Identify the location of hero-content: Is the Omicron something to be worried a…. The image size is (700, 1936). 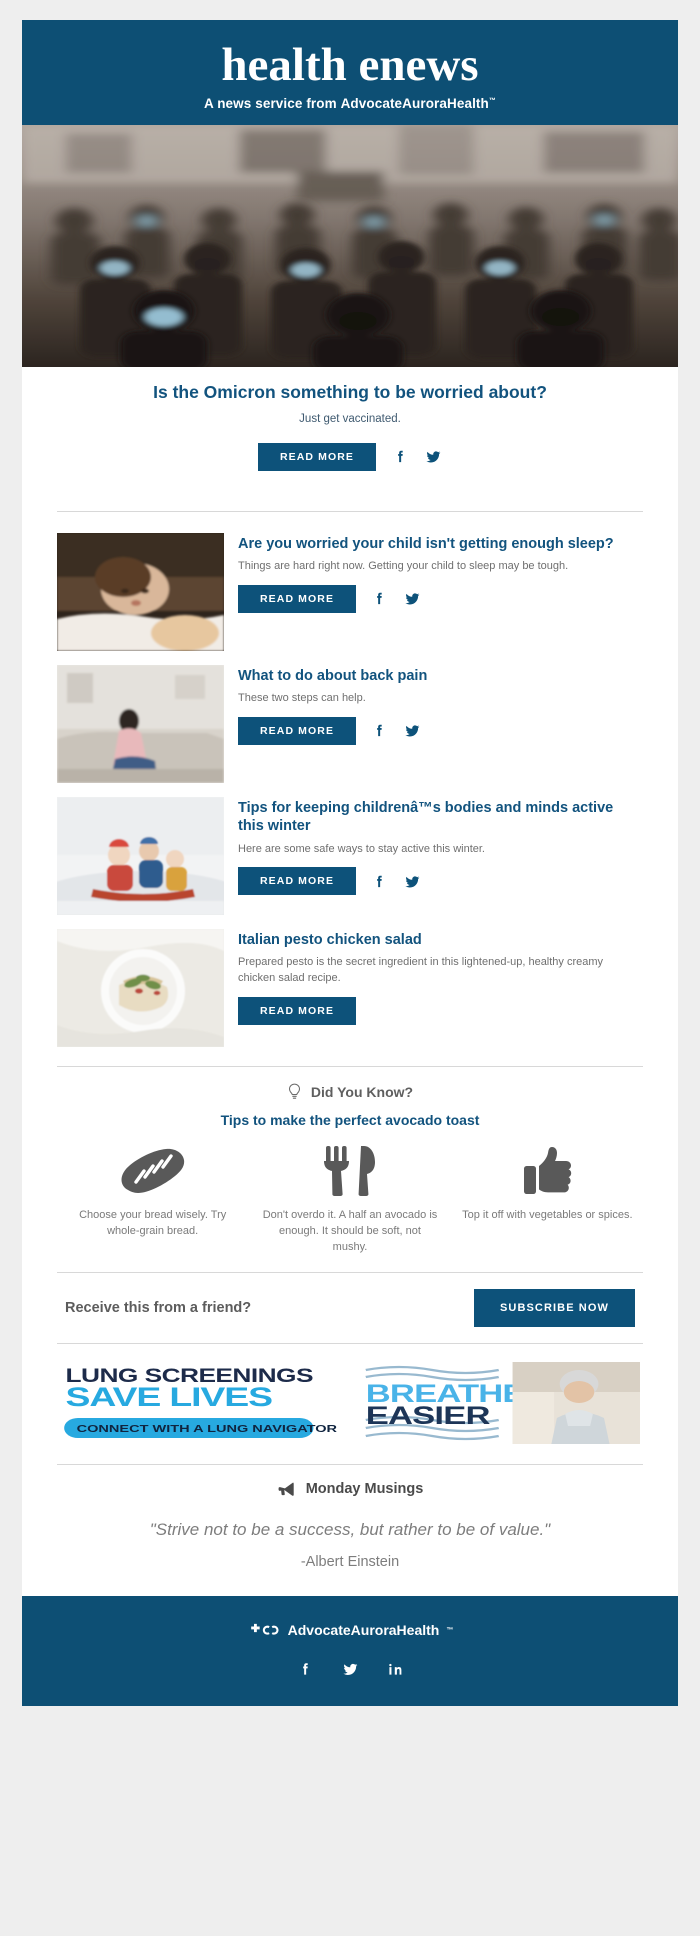
(350, 419).